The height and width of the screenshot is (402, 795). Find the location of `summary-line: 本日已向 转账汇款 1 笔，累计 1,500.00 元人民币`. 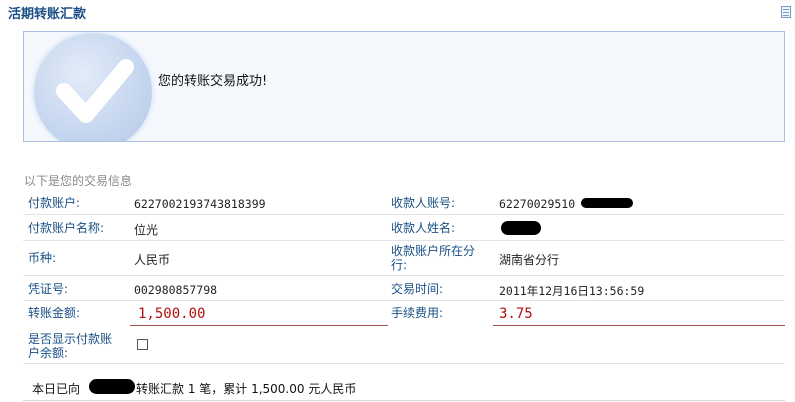

summary-line: 本日已向 转账汇款 1 笔，累计 1,500.00 元人民币 is located at coordinates (404, 387).